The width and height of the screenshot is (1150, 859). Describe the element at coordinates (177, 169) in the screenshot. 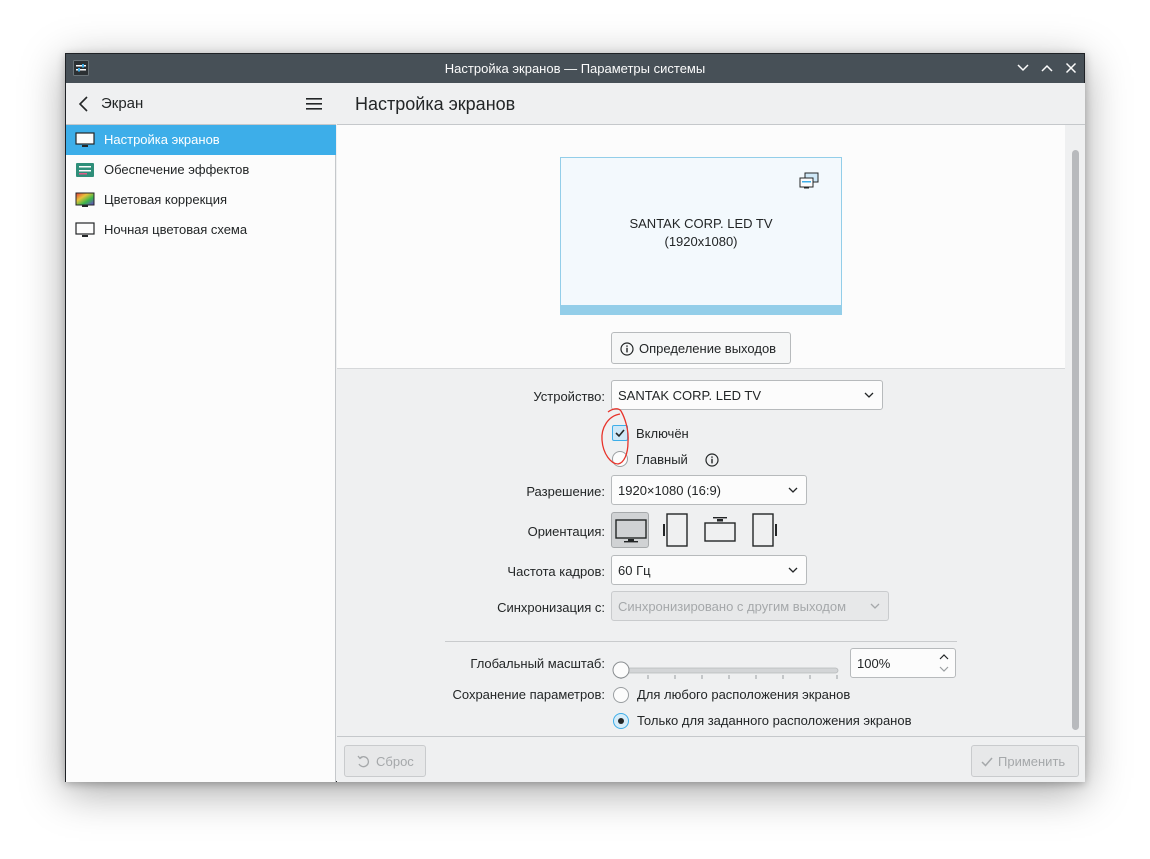

I see `sidebar-item-label: Обеспечение эффектов` at that location.